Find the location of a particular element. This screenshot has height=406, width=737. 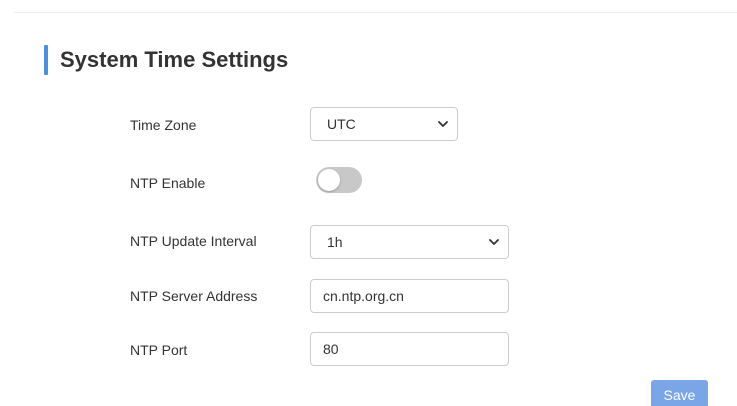

ntp-server-address-label: NTP Server Address is located at coordinates (194, 296).